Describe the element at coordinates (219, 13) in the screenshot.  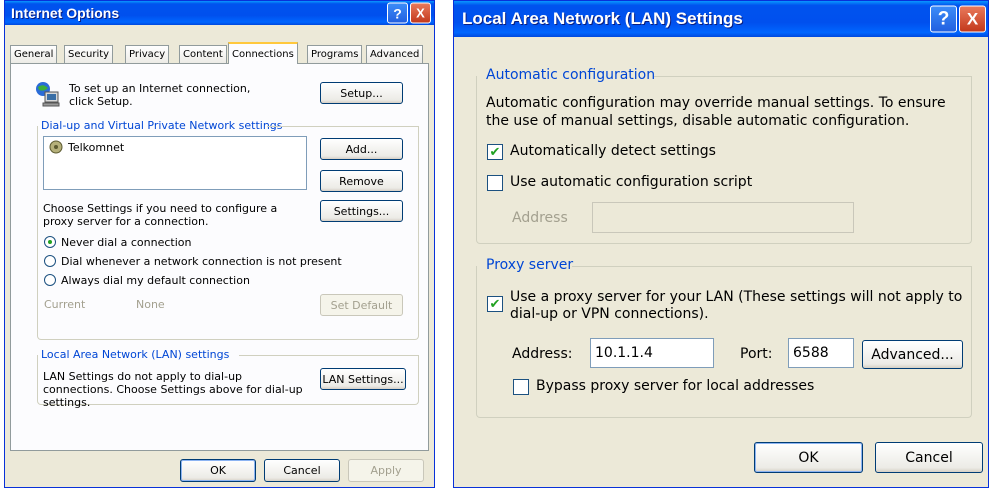
I see `internet-options-titlebar: Internet Options ? X` at that location.